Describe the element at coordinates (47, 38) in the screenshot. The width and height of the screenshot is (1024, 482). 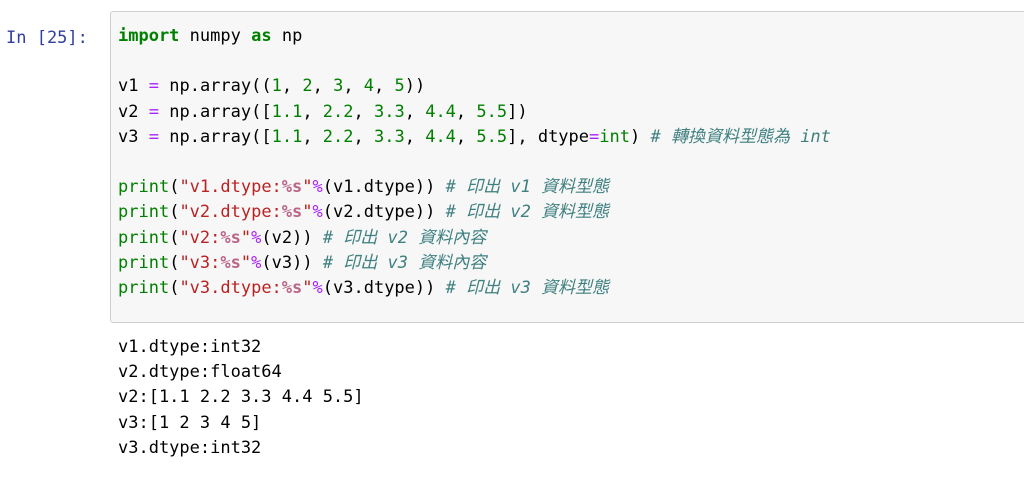
I see `input-prompt: In [25]:` at that location.